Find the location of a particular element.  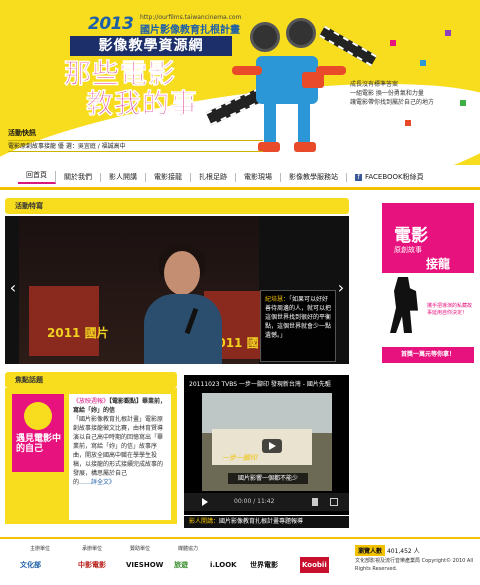

banner-title-line2: 教我的事 is located at coordinates (142, 104).